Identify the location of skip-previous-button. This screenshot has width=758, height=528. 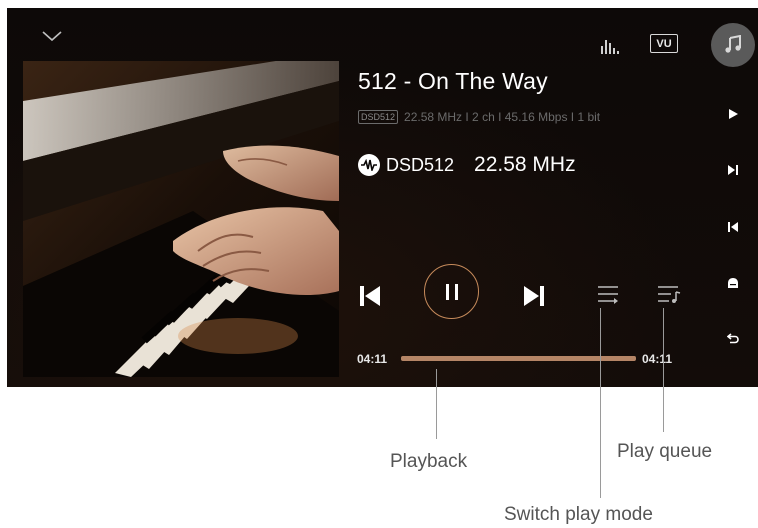
(370, 296).